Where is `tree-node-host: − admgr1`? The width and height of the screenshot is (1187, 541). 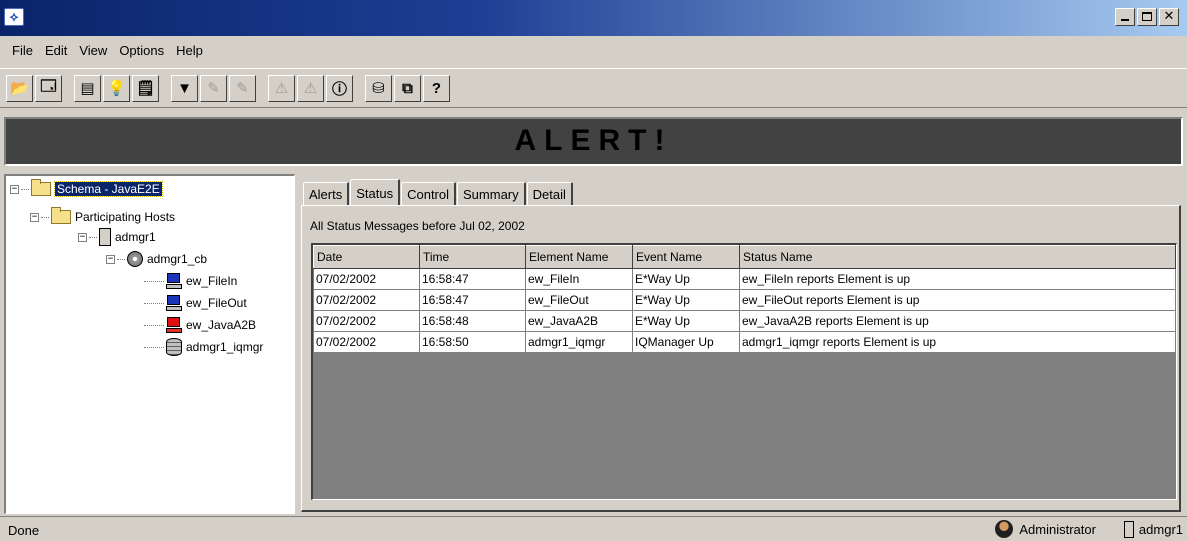 tree-node-host: − admgr1 is located at coordinates (117, 237).